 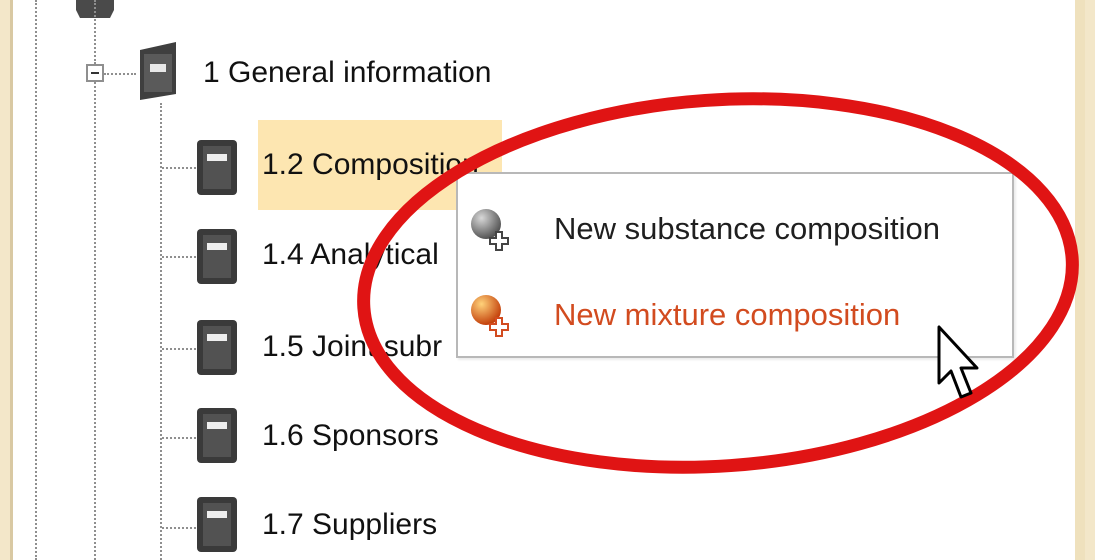 I want to click on tree-node-suppliers: 1.7 Suppliers, so click(x=349, y=525).